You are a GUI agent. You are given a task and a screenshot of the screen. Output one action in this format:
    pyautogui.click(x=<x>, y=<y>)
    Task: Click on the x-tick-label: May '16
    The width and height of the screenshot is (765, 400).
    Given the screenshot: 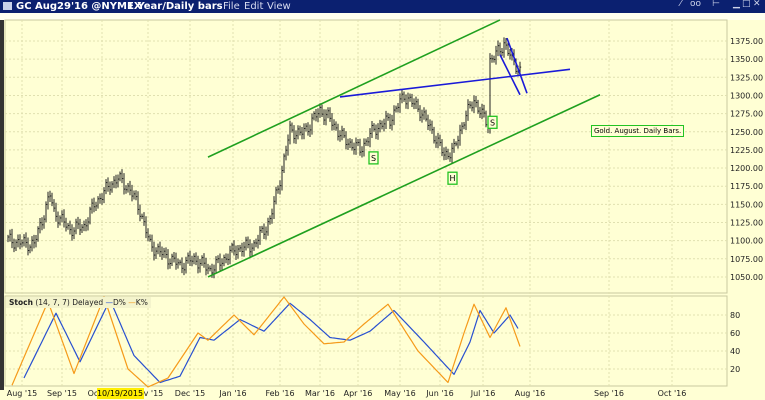 What is the action you would take?
    pyautogui.click(x=399, y=393)
    